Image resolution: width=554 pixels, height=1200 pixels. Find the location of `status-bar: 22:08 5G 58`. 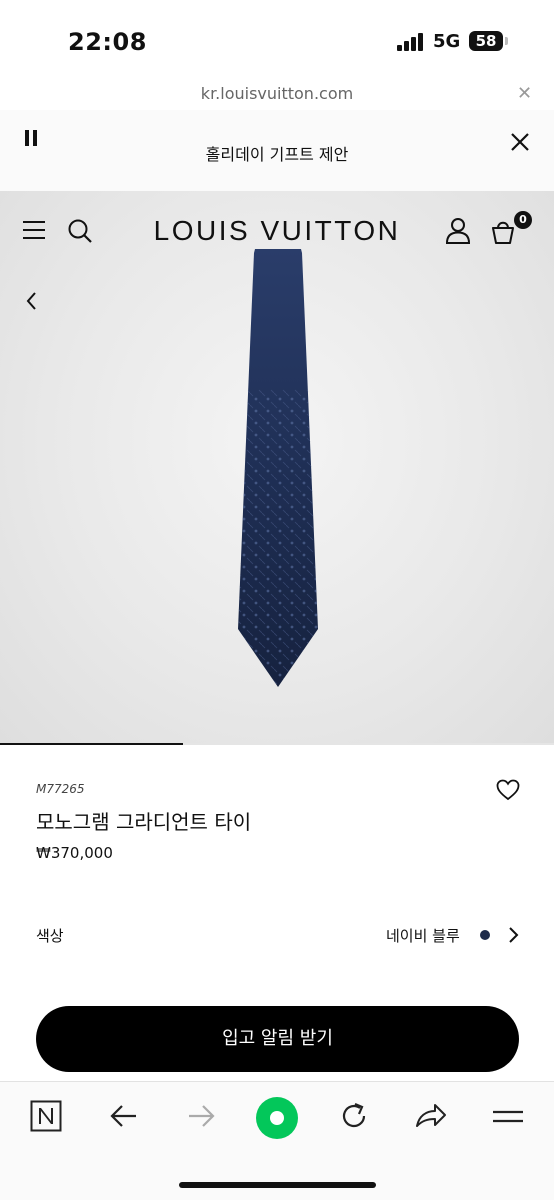

status-bar: 22:08 5G 58 is located at coordinates (277, 39).